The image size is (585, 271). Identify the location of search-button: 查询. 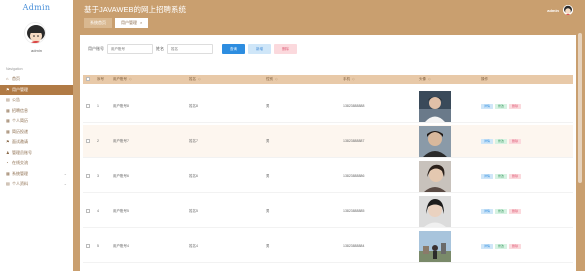
(233, 48).